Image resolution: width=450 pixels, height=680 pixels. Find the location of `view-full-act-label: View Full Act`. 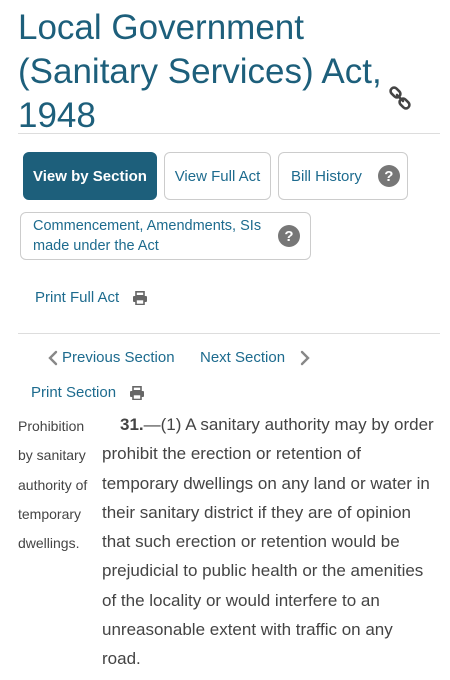

view-full-act-label: View Full Act is located at coordinates (217, 176).